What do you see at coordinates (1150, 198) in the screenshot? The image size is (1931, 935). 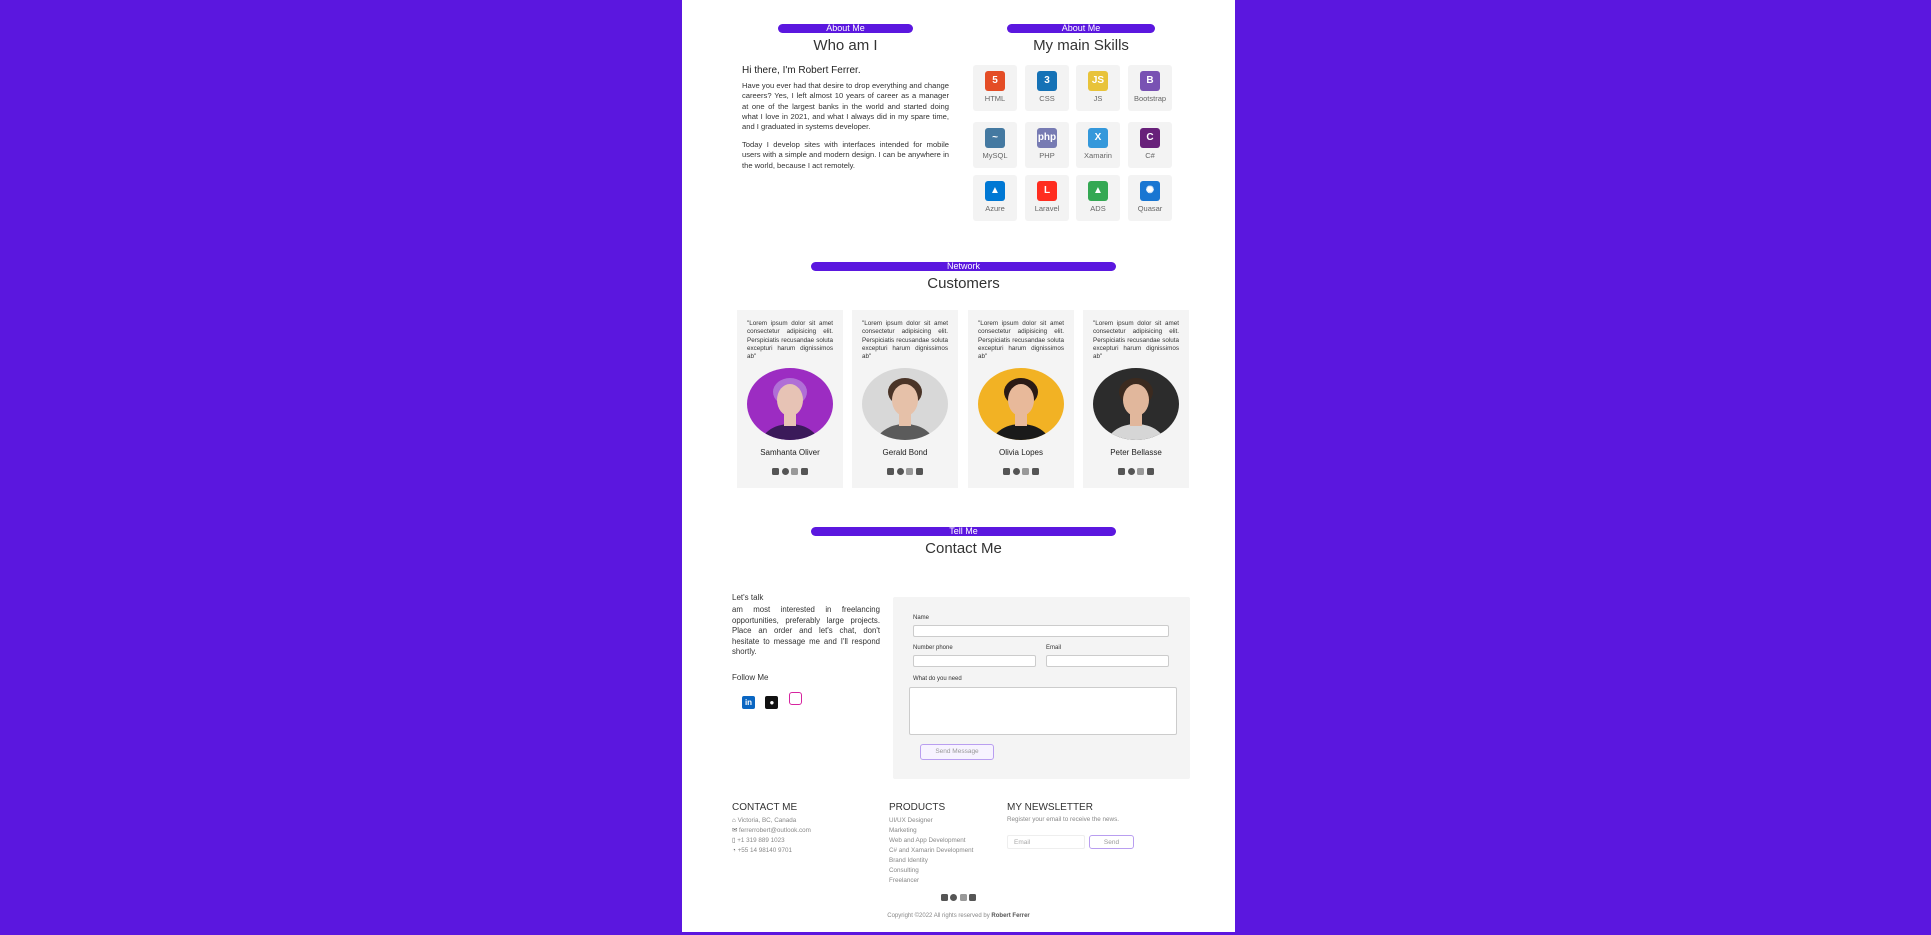 I see `skill-quasar: ✺ Quasar` at bounding box center [1150, 198].